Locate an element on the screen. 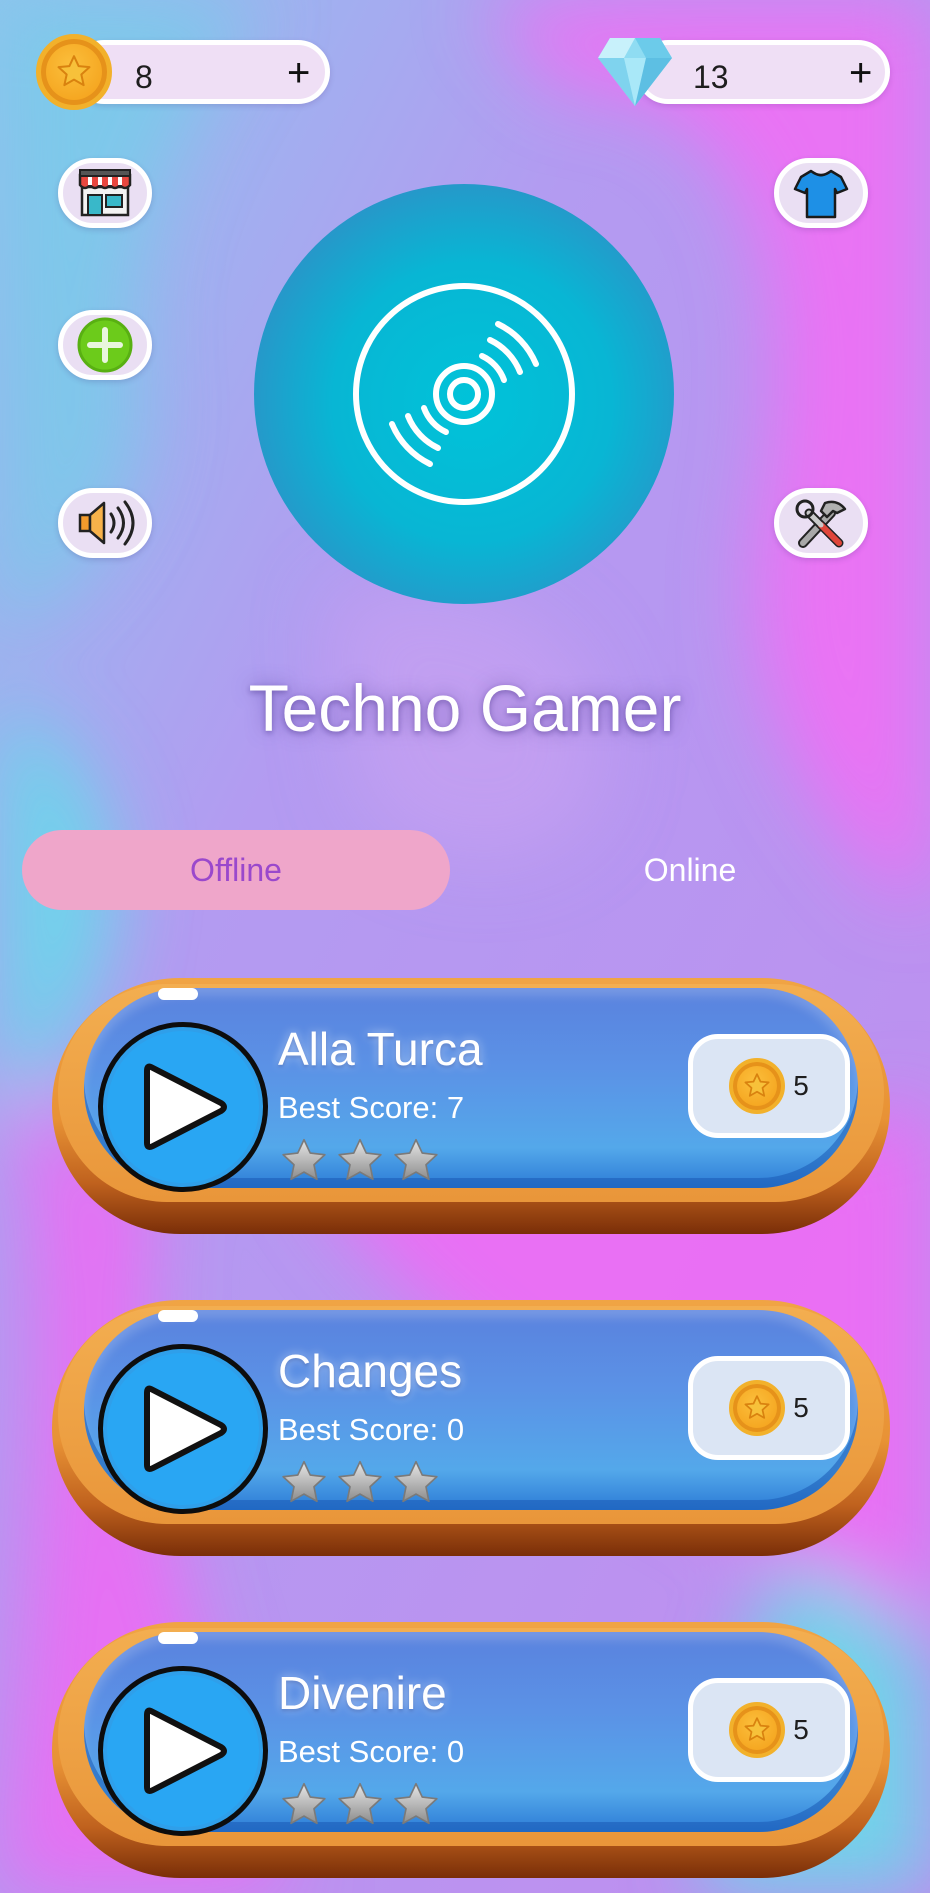  sound-button is located at coordinates (105, 523).